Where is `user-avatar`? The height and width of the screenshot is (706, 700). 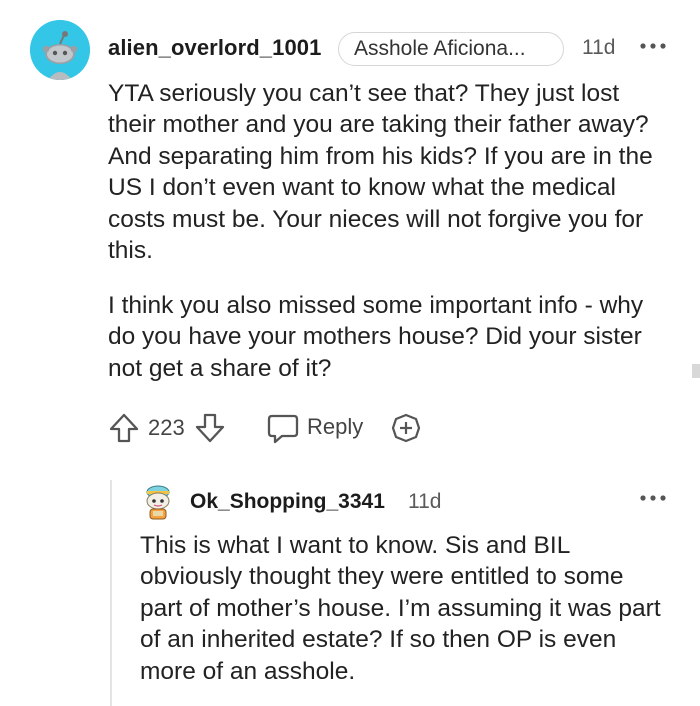
user-avatar is located at coordinates (60, 50).